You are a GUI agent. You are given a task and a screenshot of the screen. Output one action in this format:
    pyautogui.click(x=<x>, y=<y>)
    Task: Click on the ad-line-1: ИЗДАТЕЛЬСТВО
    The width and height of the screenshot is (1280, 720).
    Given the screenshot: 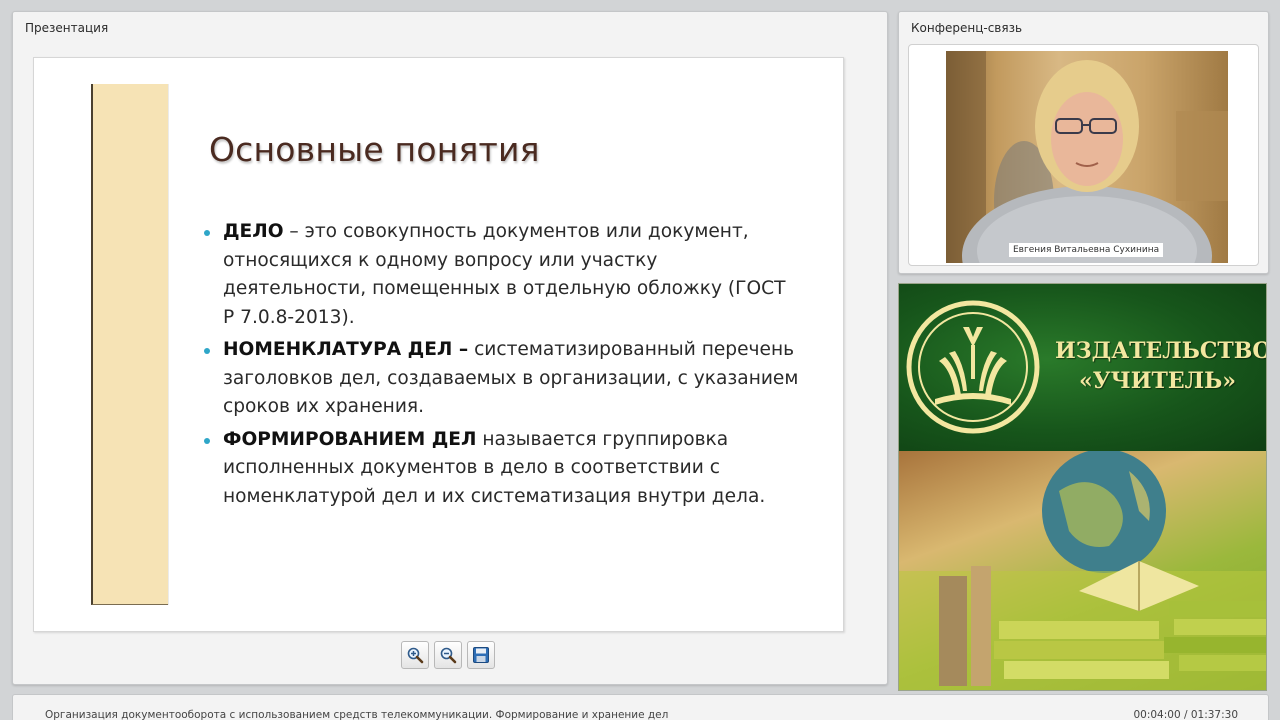 What is the action you would take?
    pyautogui.click(x=1161, y=351)
    